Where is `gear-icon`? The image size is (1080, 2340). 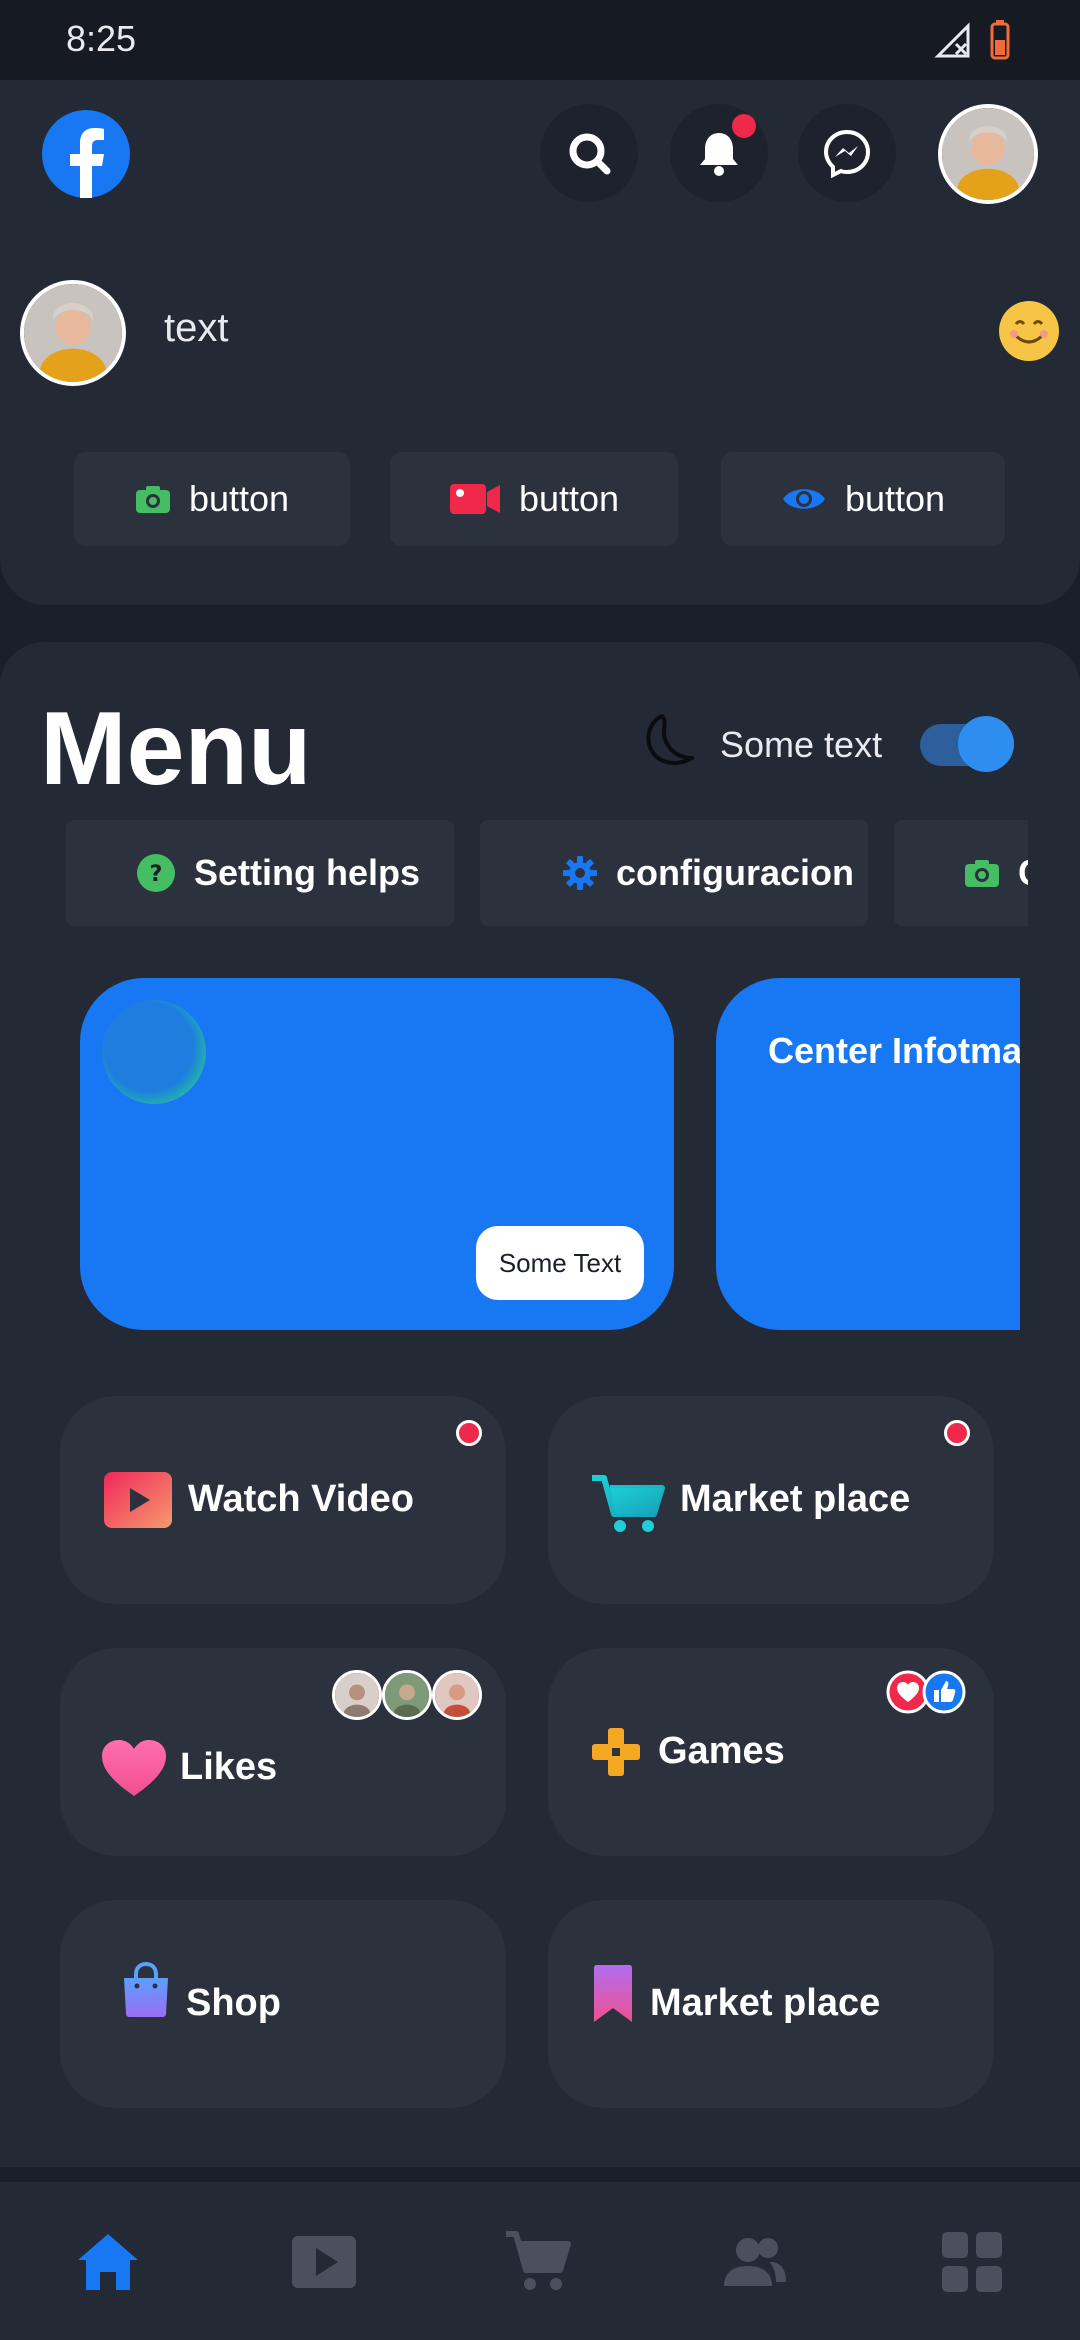 gear-icon is located at coordinates (580, 873).